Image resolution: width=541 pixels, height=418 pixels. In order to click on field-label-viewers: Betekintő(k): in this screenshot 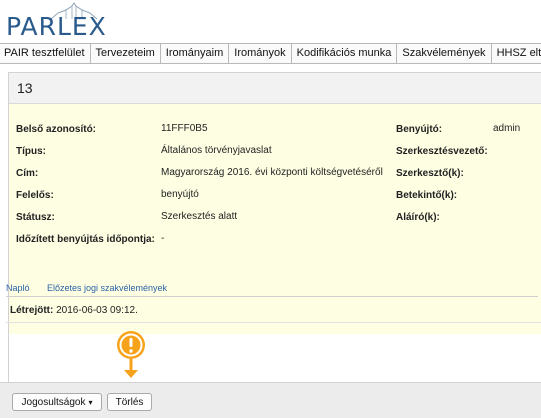, I will do `click(427, 195)`.